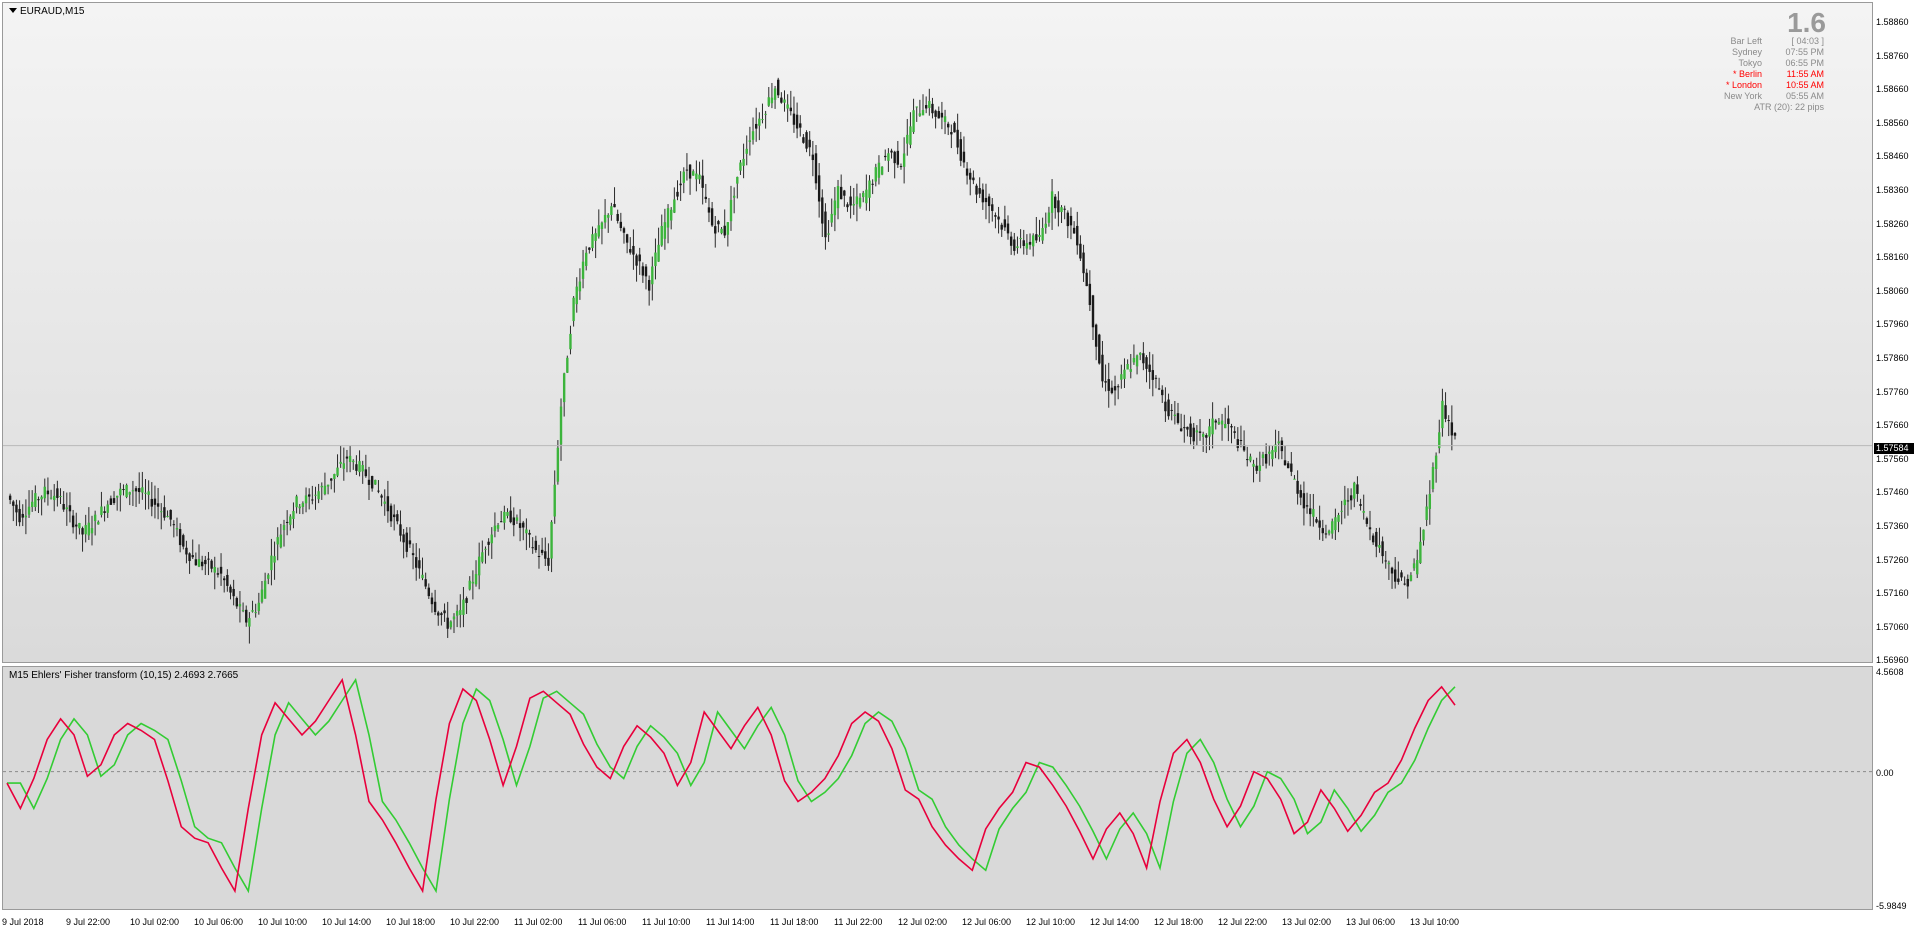  Describe the element at coordinates (1892, 593) in the screenshot. I see `price-tick-label: 1.57160` at that location.